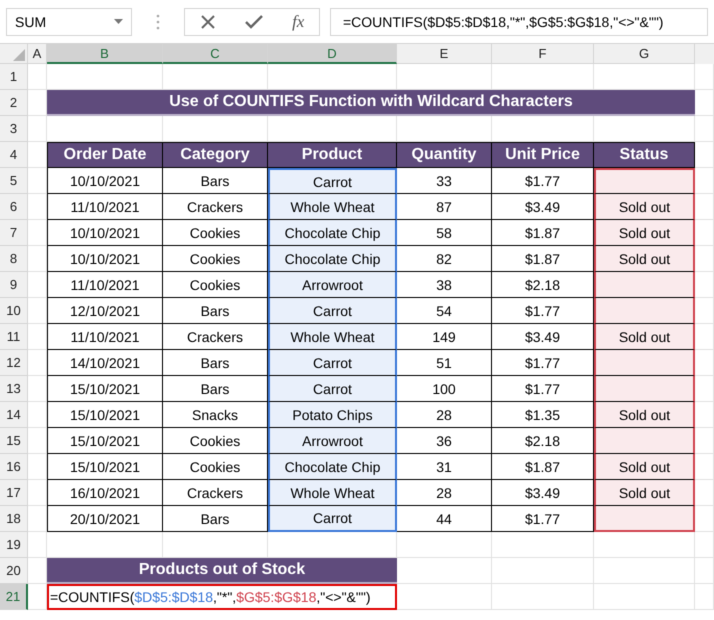  What do you see at coordinates (332, 493) in the screenshot?
I see `table-cell: Whole Wheat` at bounding box center [332, 493].